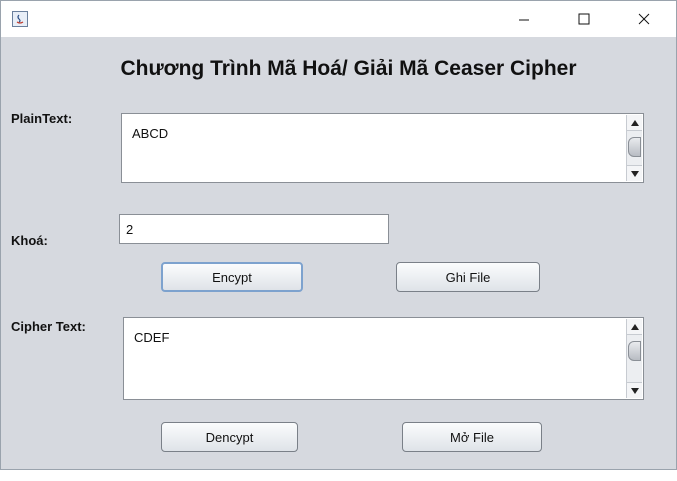  Describe the element at coordinates (232, 277) in the screenshot. I see `encrypt-button: Encypt` at that location.